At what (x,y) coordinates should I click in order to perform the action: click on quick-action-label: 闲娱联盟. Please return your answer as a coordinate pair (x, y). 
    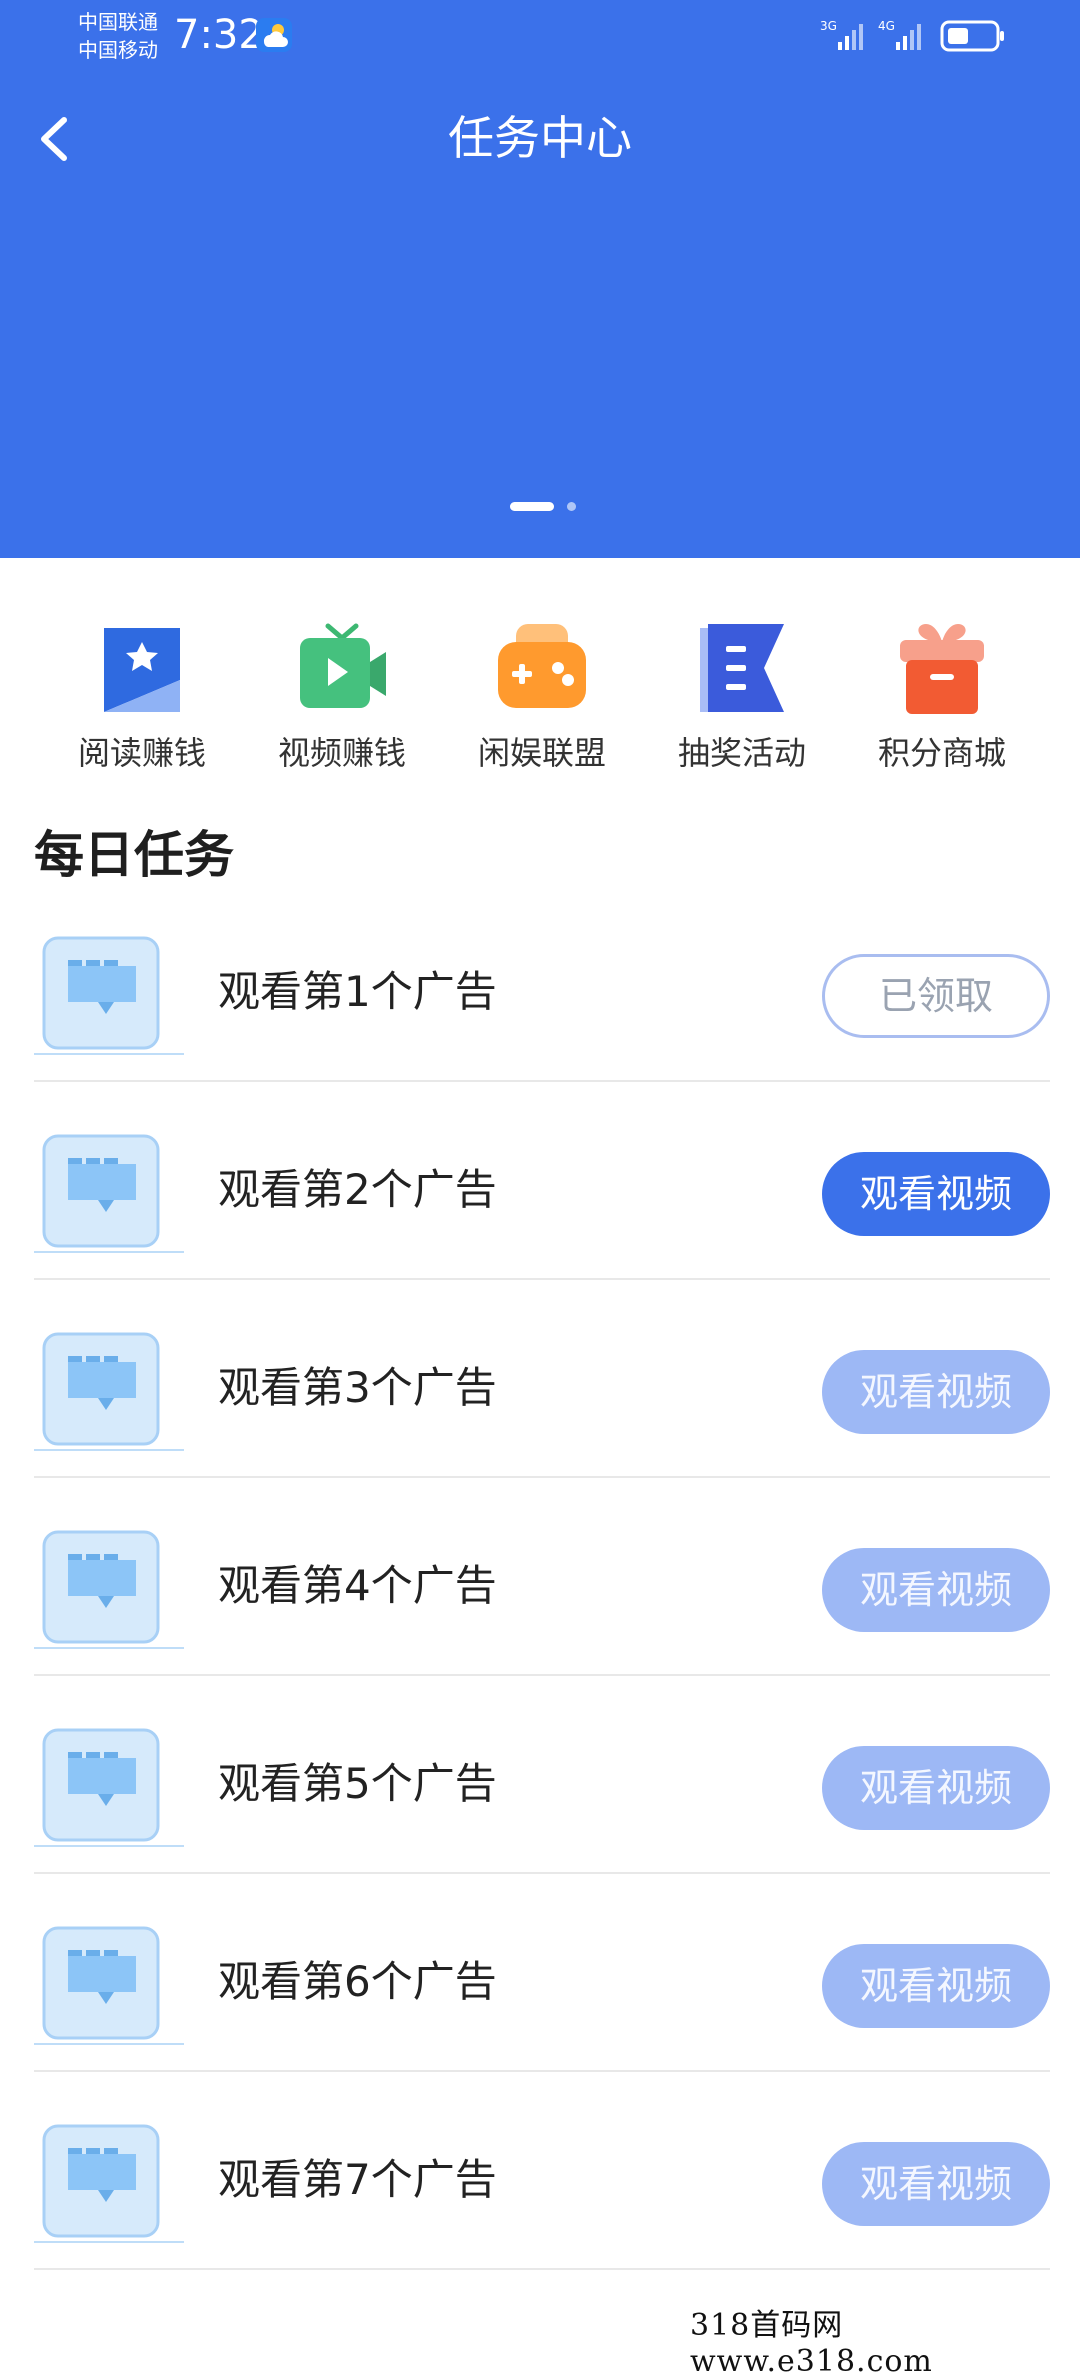
    Looking at the image, I should click on (541, 753).